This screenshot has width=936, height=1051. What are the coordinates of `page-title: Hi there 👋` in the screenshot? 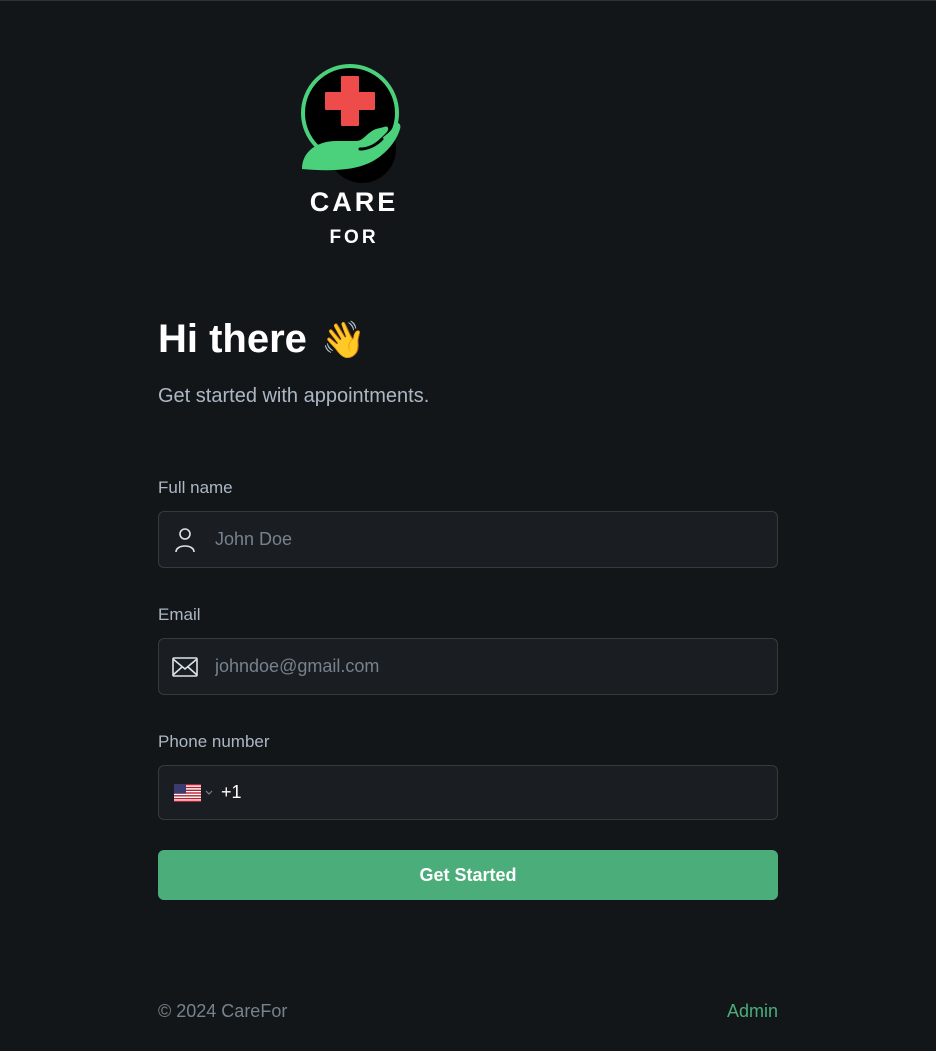 It's located at (262, 339).